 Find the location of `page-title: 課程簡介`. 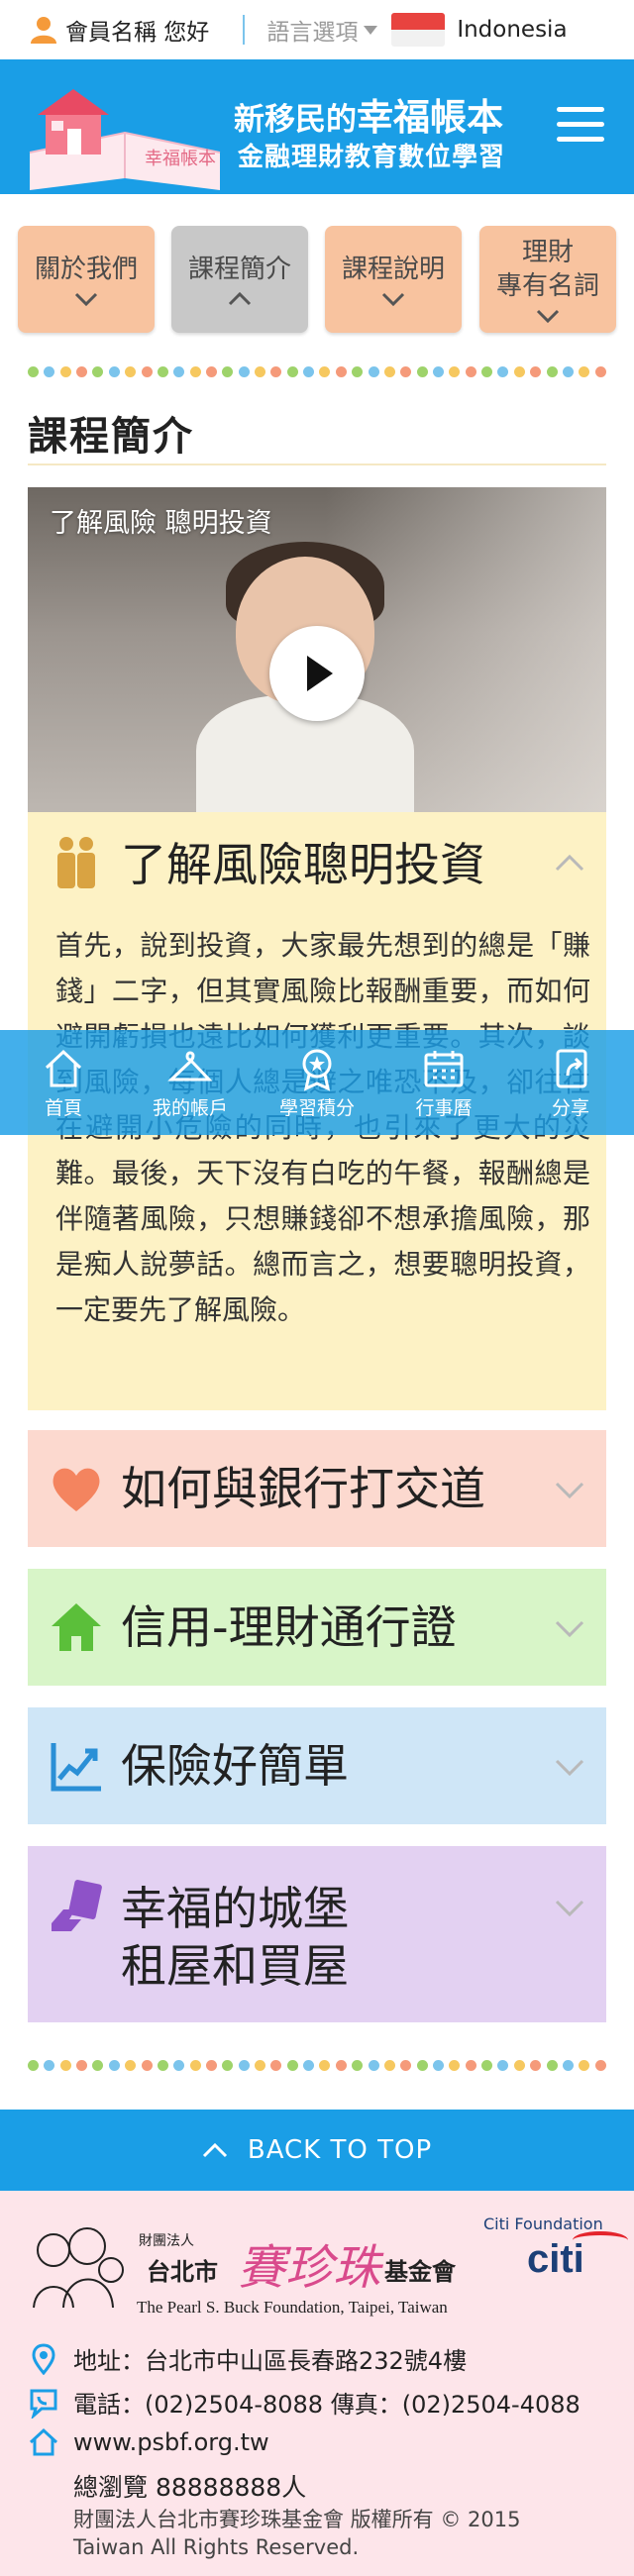

page-title: 課程簡介 is located at coordinates (111, 437).